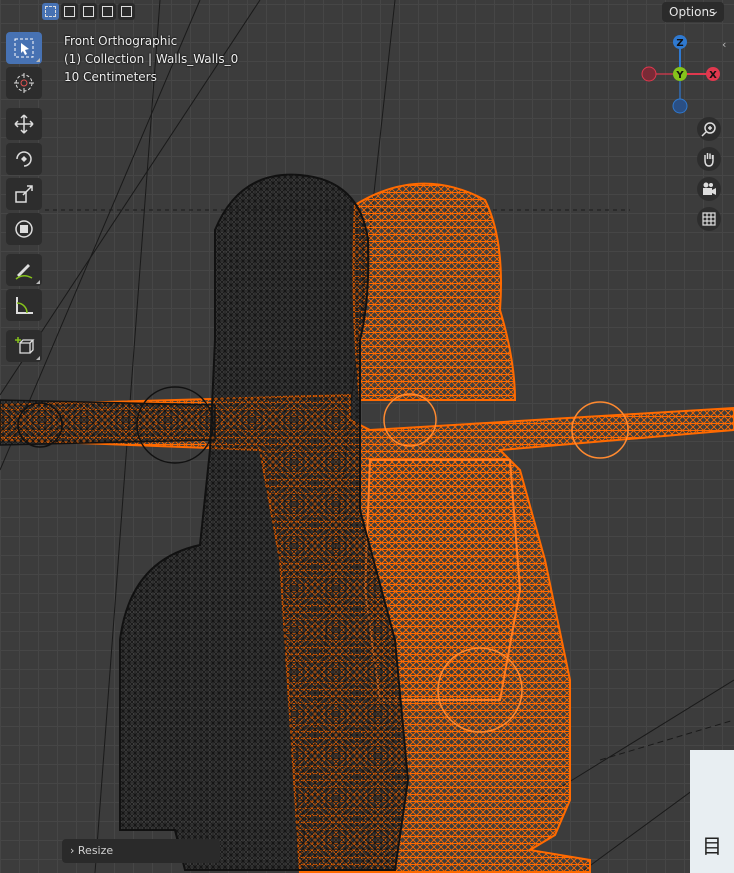 The image size is (734, 873). Describe the element at coordinates (126, 11) in the screenshot. I see `select-intersect-mode-button` at that location.